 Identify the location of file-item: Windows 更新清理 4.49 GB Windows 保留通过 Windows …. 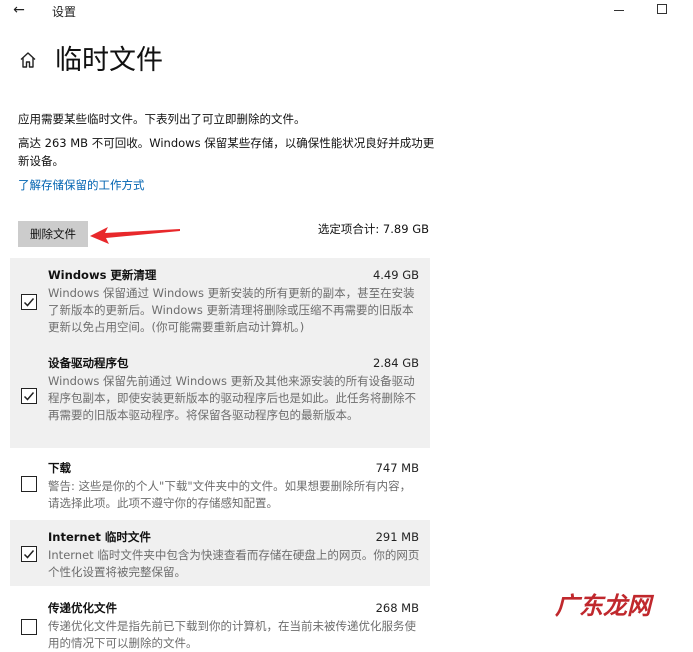
(220, 302).